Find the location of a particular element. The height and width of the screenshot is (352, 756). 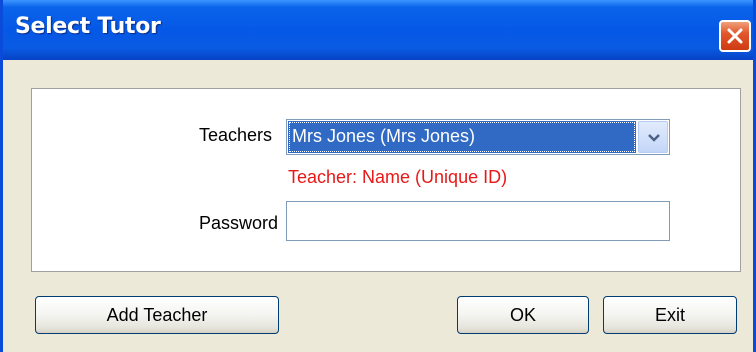

password-field is located at coordinates (478, 221).